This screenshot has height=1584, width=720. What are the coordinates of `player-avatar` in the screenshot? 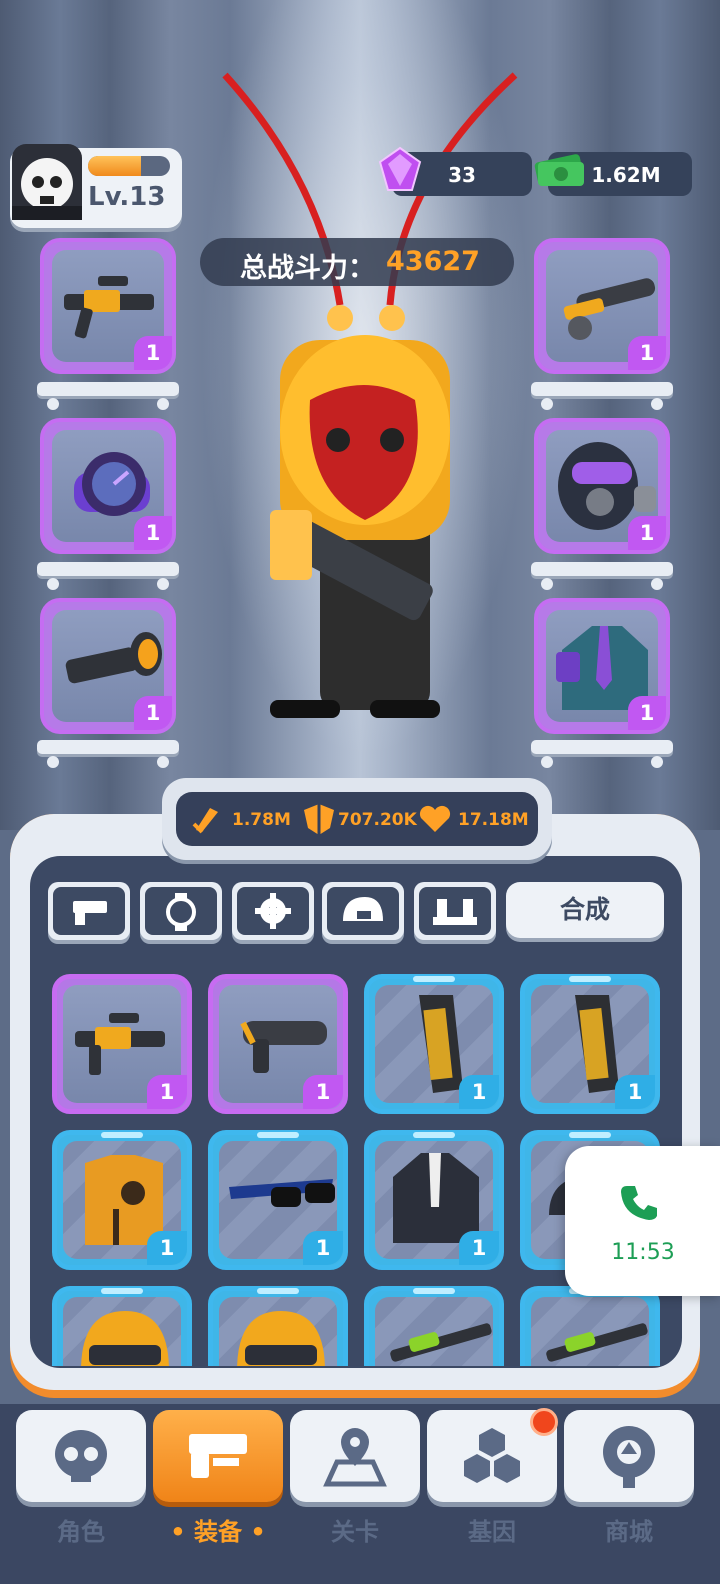 It's located at (47, 182).